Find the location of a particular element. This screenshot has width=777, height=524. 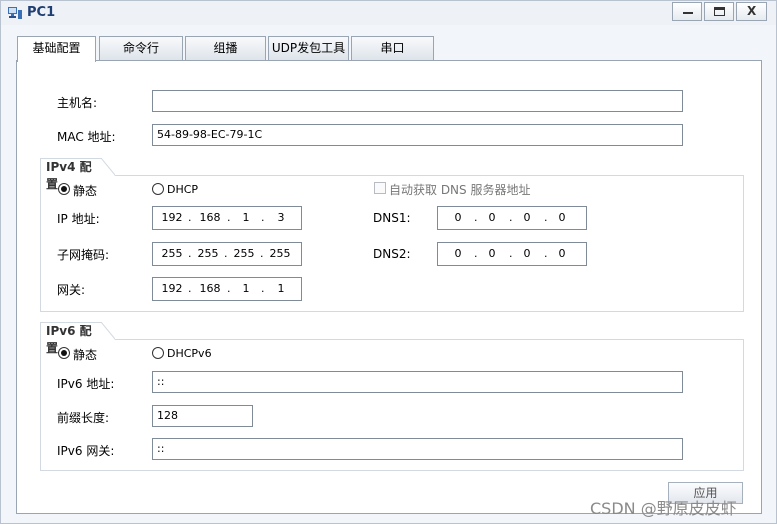

tab-udp-tool: UDP发包工具 is located at coordinates (308, 48).